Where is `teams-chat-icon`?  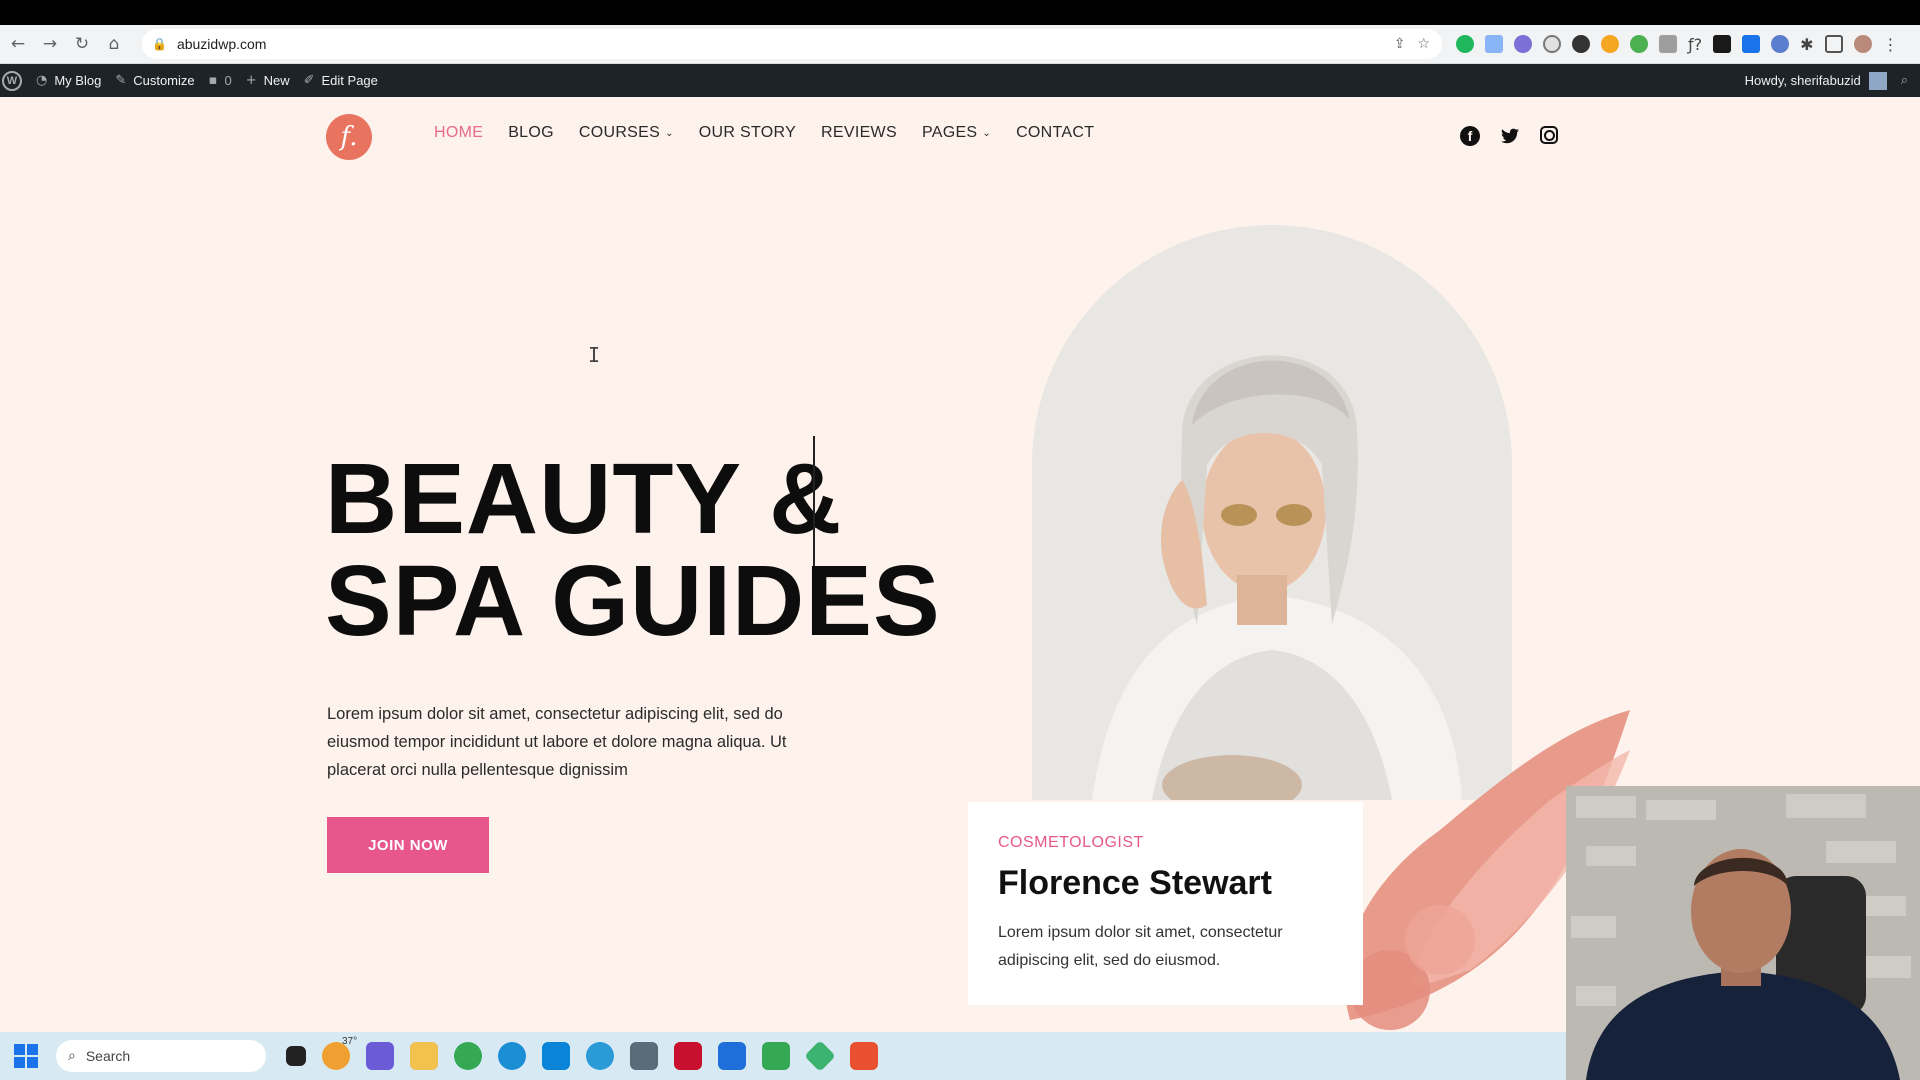
teams-chat-icon is located at coordinates (380, 1056).